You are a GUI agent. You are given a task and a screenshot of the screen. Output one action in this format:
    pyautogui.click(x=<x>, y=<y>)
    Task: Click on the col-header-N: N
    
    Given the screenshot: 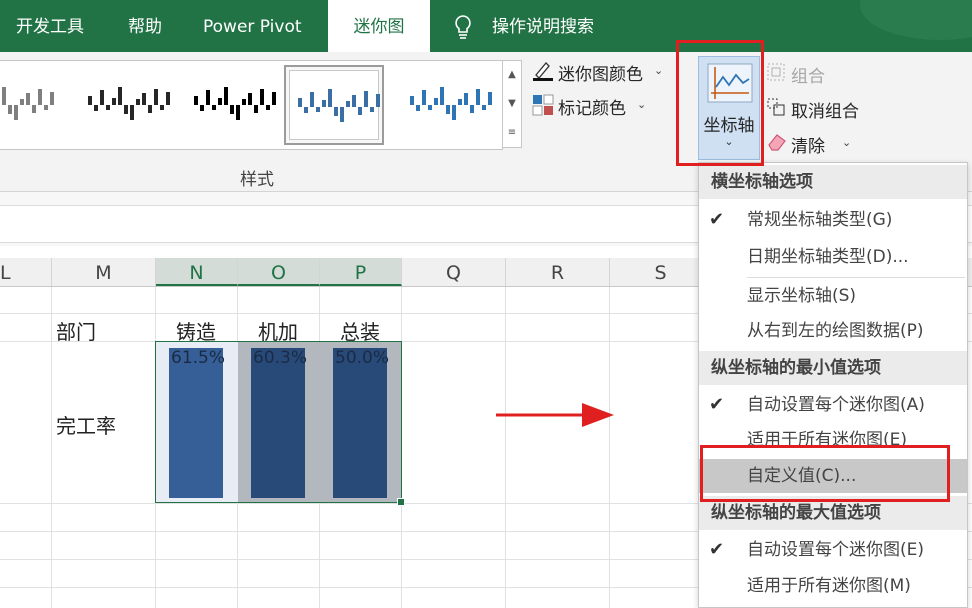 What is the action you would take?
    pyautogui.click(x=197, y=272)
    